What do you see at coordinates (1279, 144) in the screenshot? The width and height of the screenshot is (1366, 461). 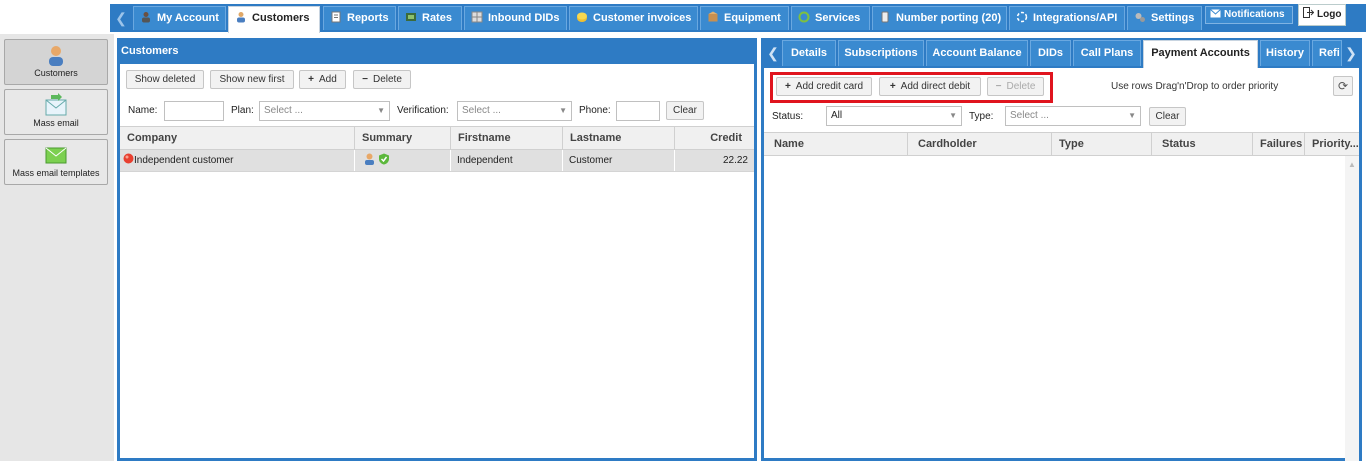 I see `column-header-failures: Failures` at bounding box center [1279, 144].